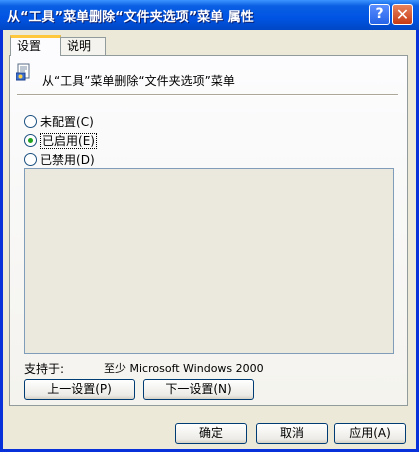  What do you see at coordinates (85, 160) in the screenshot?
I see `radio-disabled-key: (D)` at bounding box center [85, 160].